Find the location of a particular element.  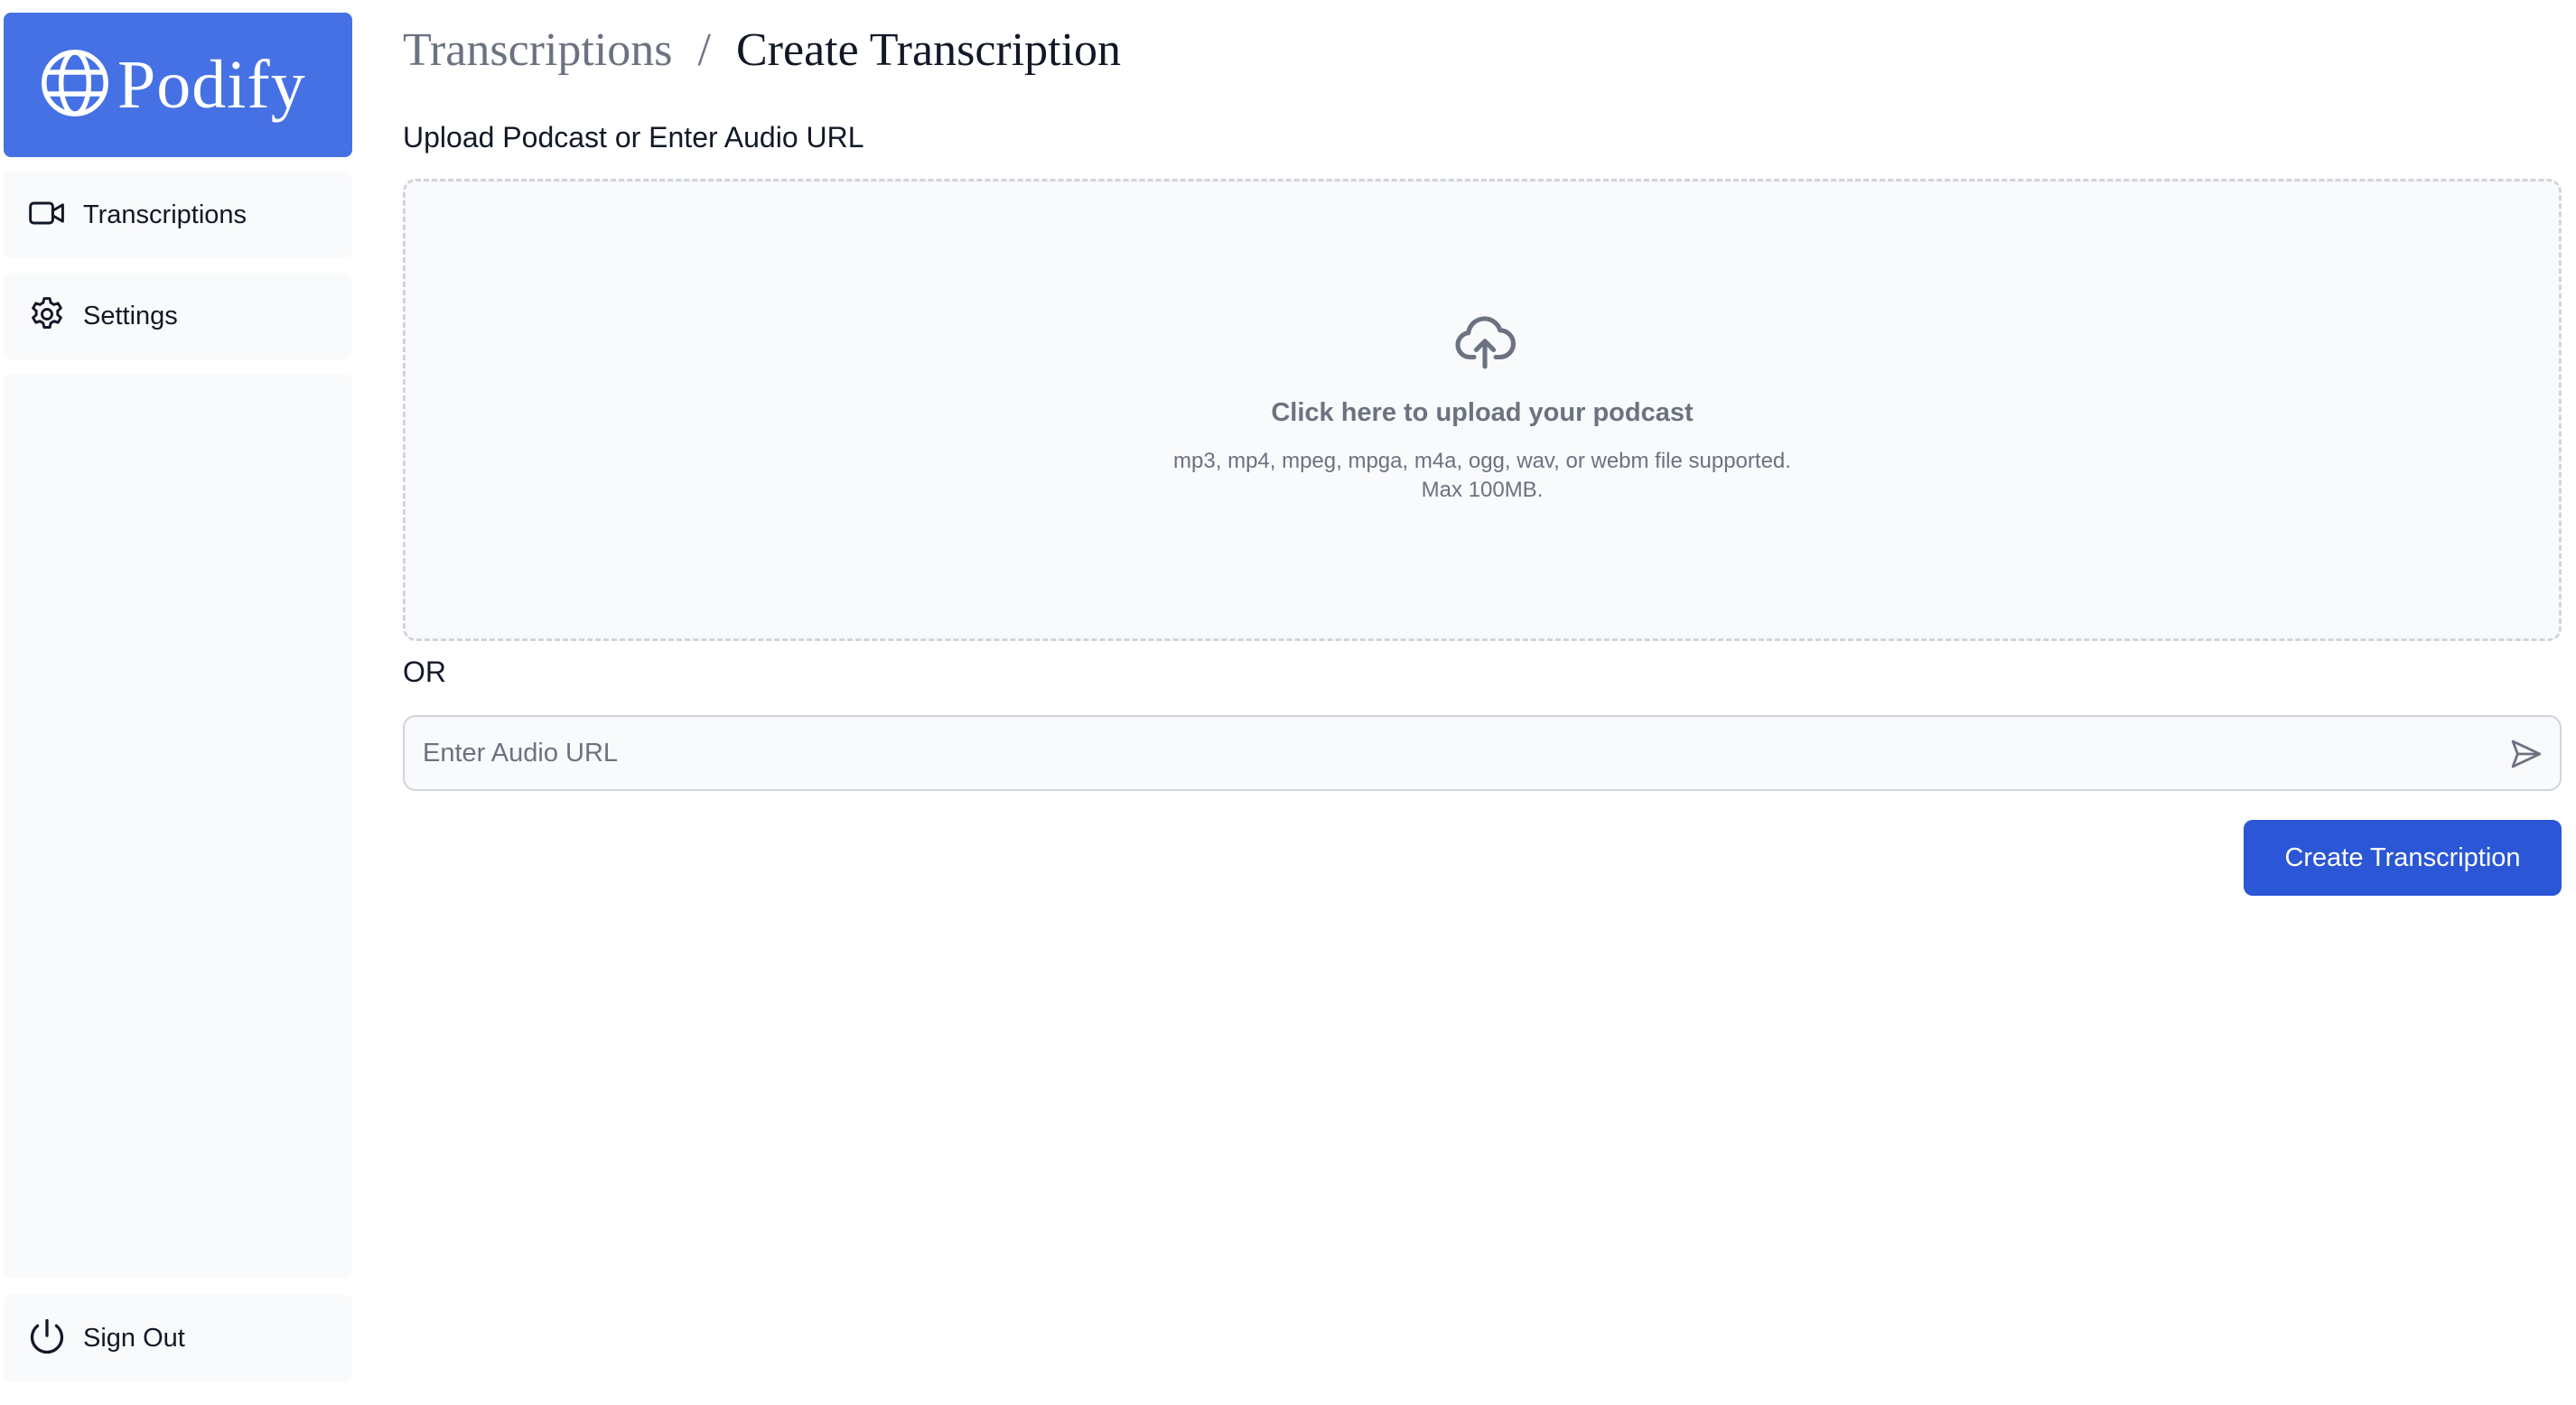

video-camera-icon is located at coordinates (47, 215).